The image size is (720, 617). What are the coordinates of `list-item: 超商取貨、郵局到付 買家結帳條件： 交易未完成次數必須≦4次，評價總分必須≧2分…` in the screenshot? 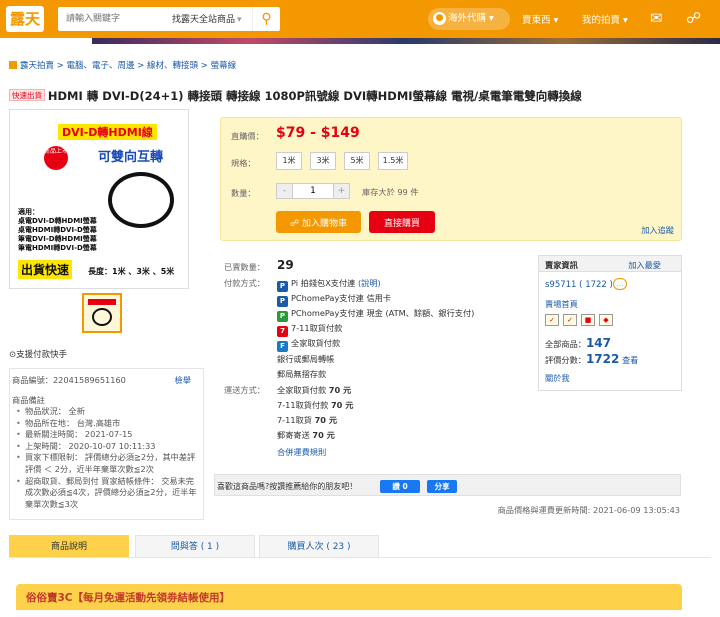 It's located at (109, 493).